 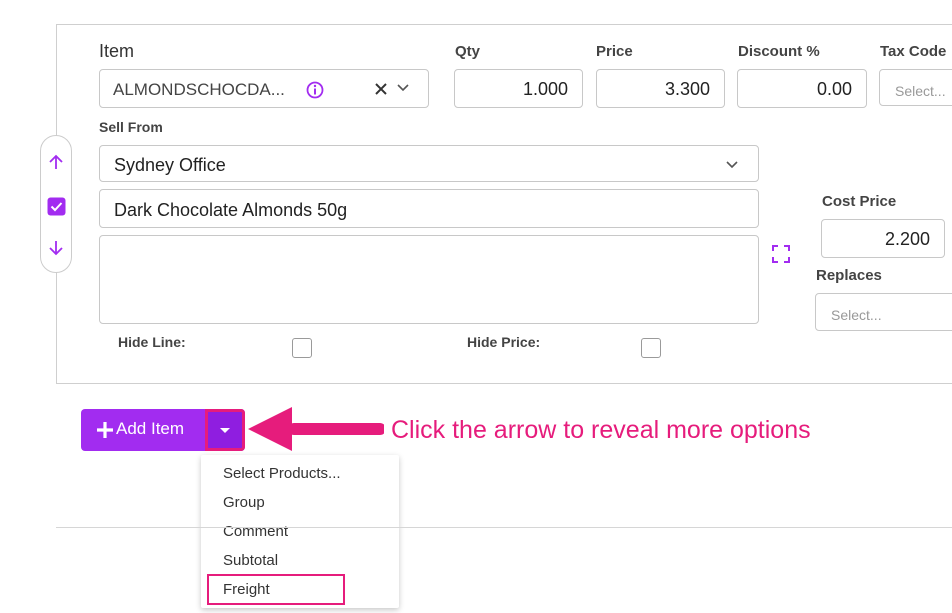 I want to click on cost-price-value: 2.200, so click(x=907, y=239).